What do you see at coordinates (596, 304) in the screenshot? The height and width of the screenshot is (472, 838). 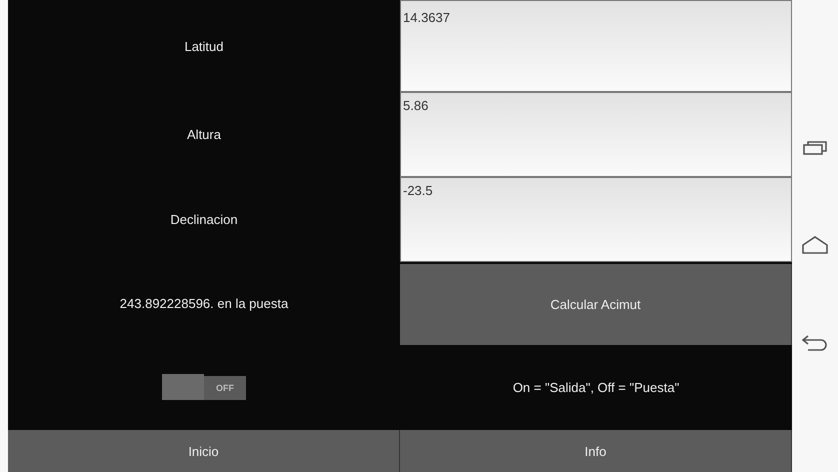 I see `calculate-button: Calcular Acimut` at bounding box center [596, 304].